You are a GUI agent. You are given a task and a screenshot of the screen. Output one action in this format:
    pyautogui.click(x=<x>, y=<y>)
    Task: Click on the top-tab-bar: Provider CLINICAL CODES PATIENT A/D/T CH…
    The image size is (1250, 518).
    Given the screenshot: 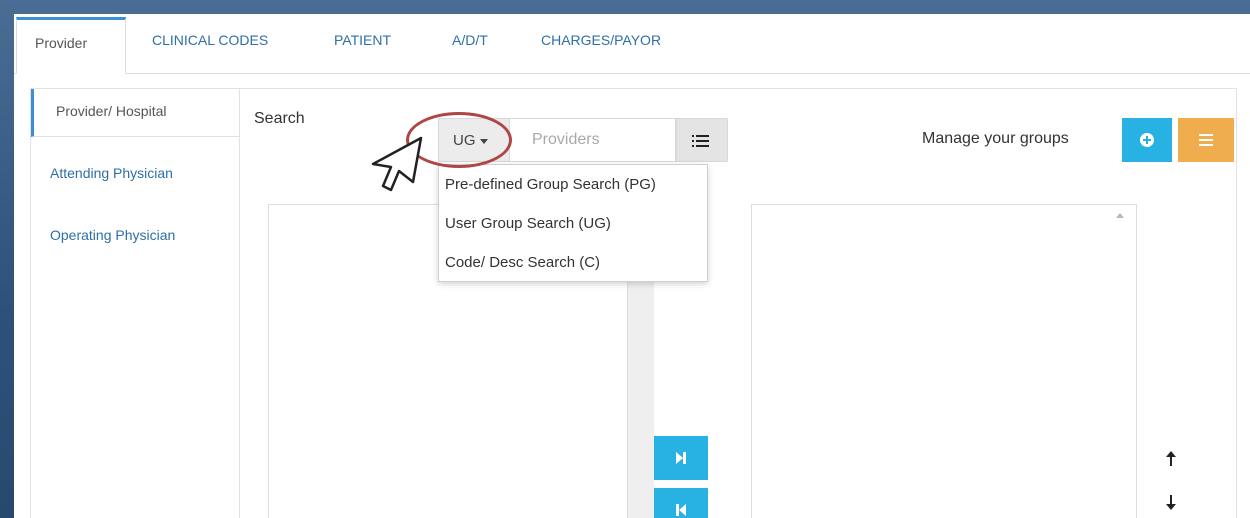 What is the action you would take?
    pyautogui.click(x=632, y=44)
    